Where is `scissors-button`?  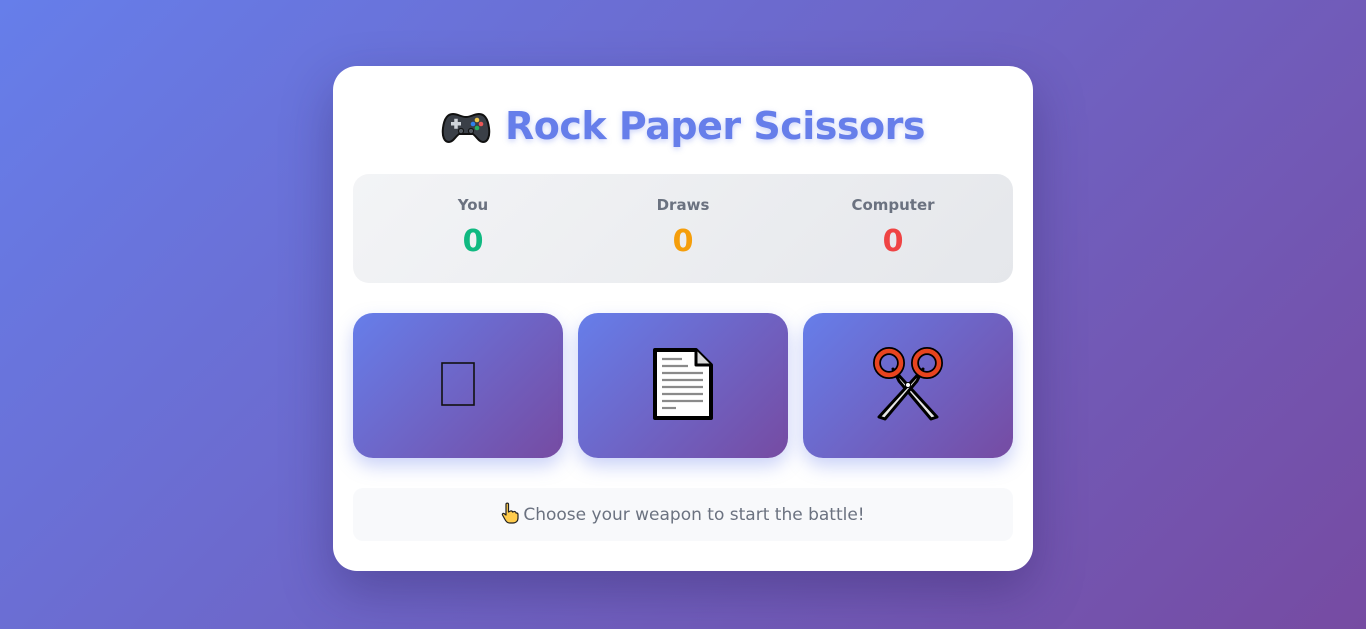
scissors-button is located at coordinates (908, 385).